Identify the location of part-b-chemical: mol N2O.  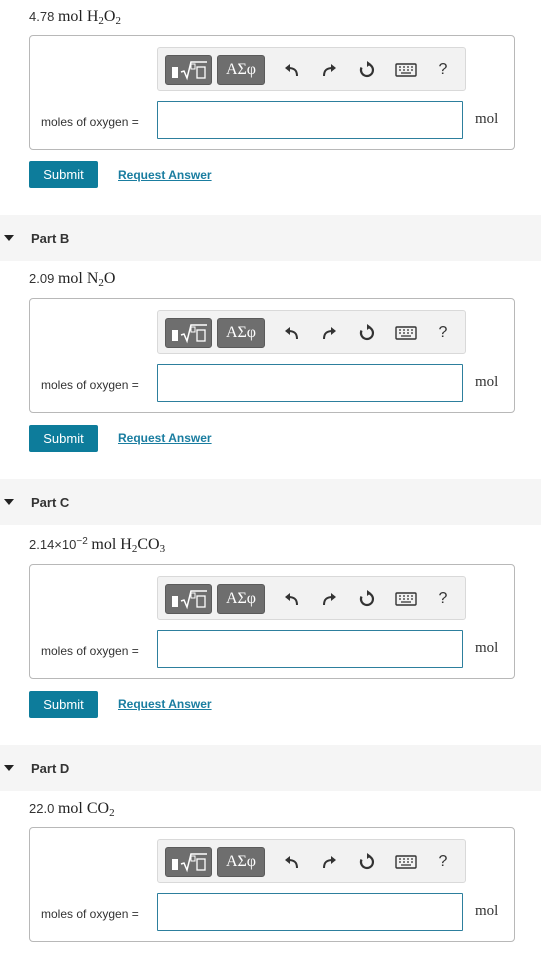
(86, 279).